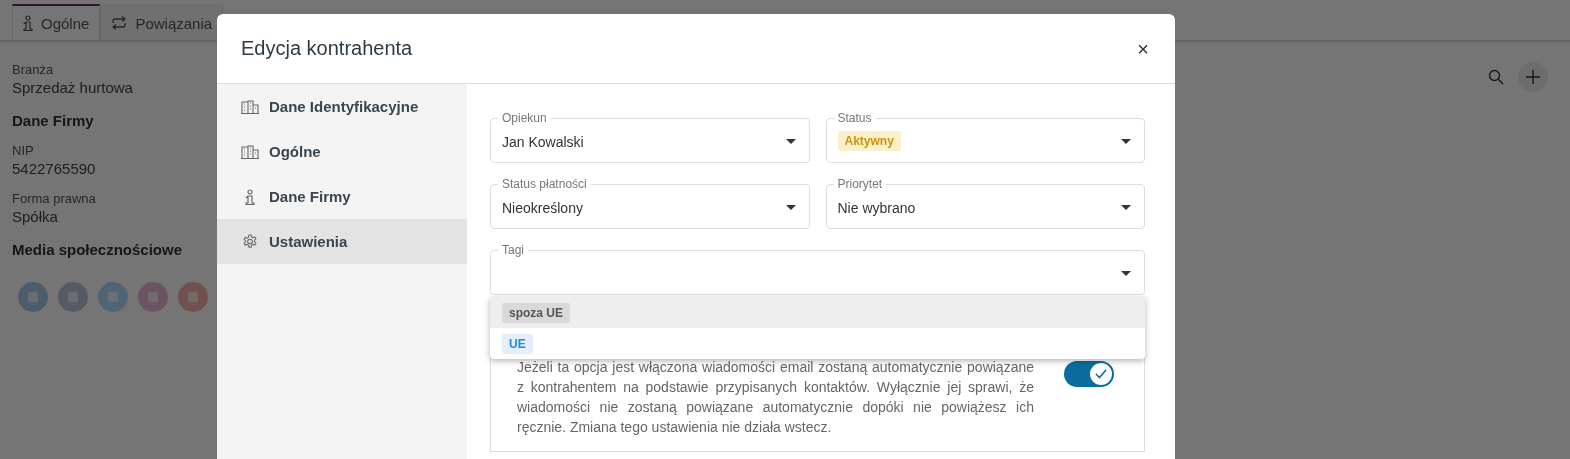 The width and height of the screenshot is (1570, 459). I want to click on close-button: ×, so click(1143, 48).